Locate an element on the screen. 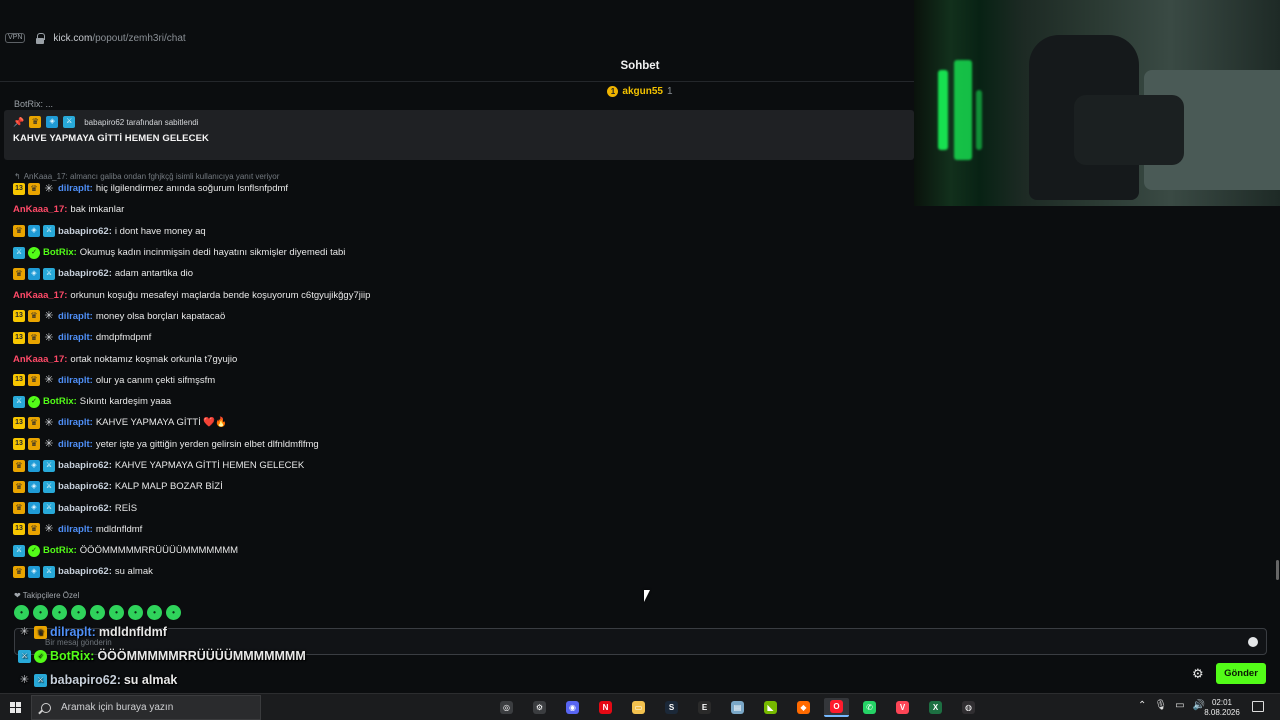 This screenshot has width=1280, height=720. url-text: kick.com/popout/zemh3ri/chat is located at coordinates (119, 38).